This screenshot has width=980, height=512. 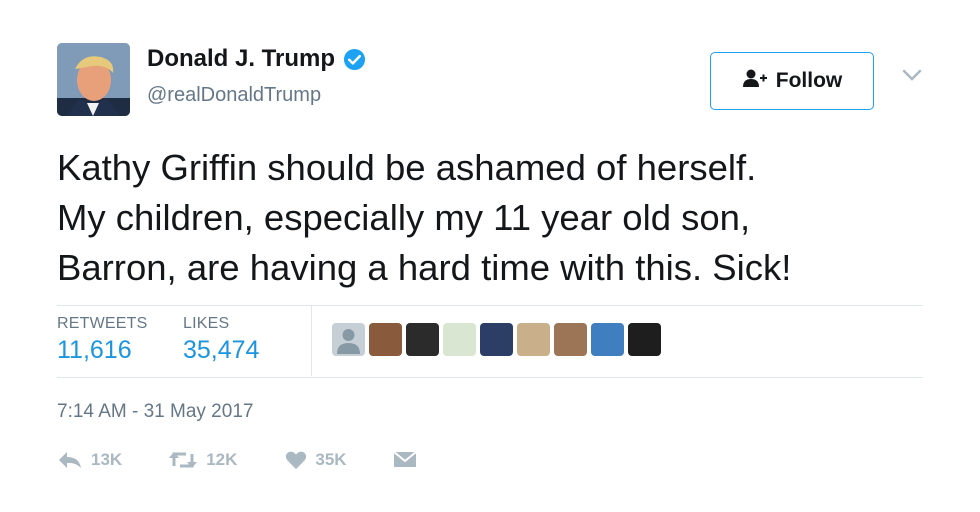 What do you see at coordinates (912, 75) in the screenshot?
I see `chevron-down-icon` at bounding box center [912, 75].